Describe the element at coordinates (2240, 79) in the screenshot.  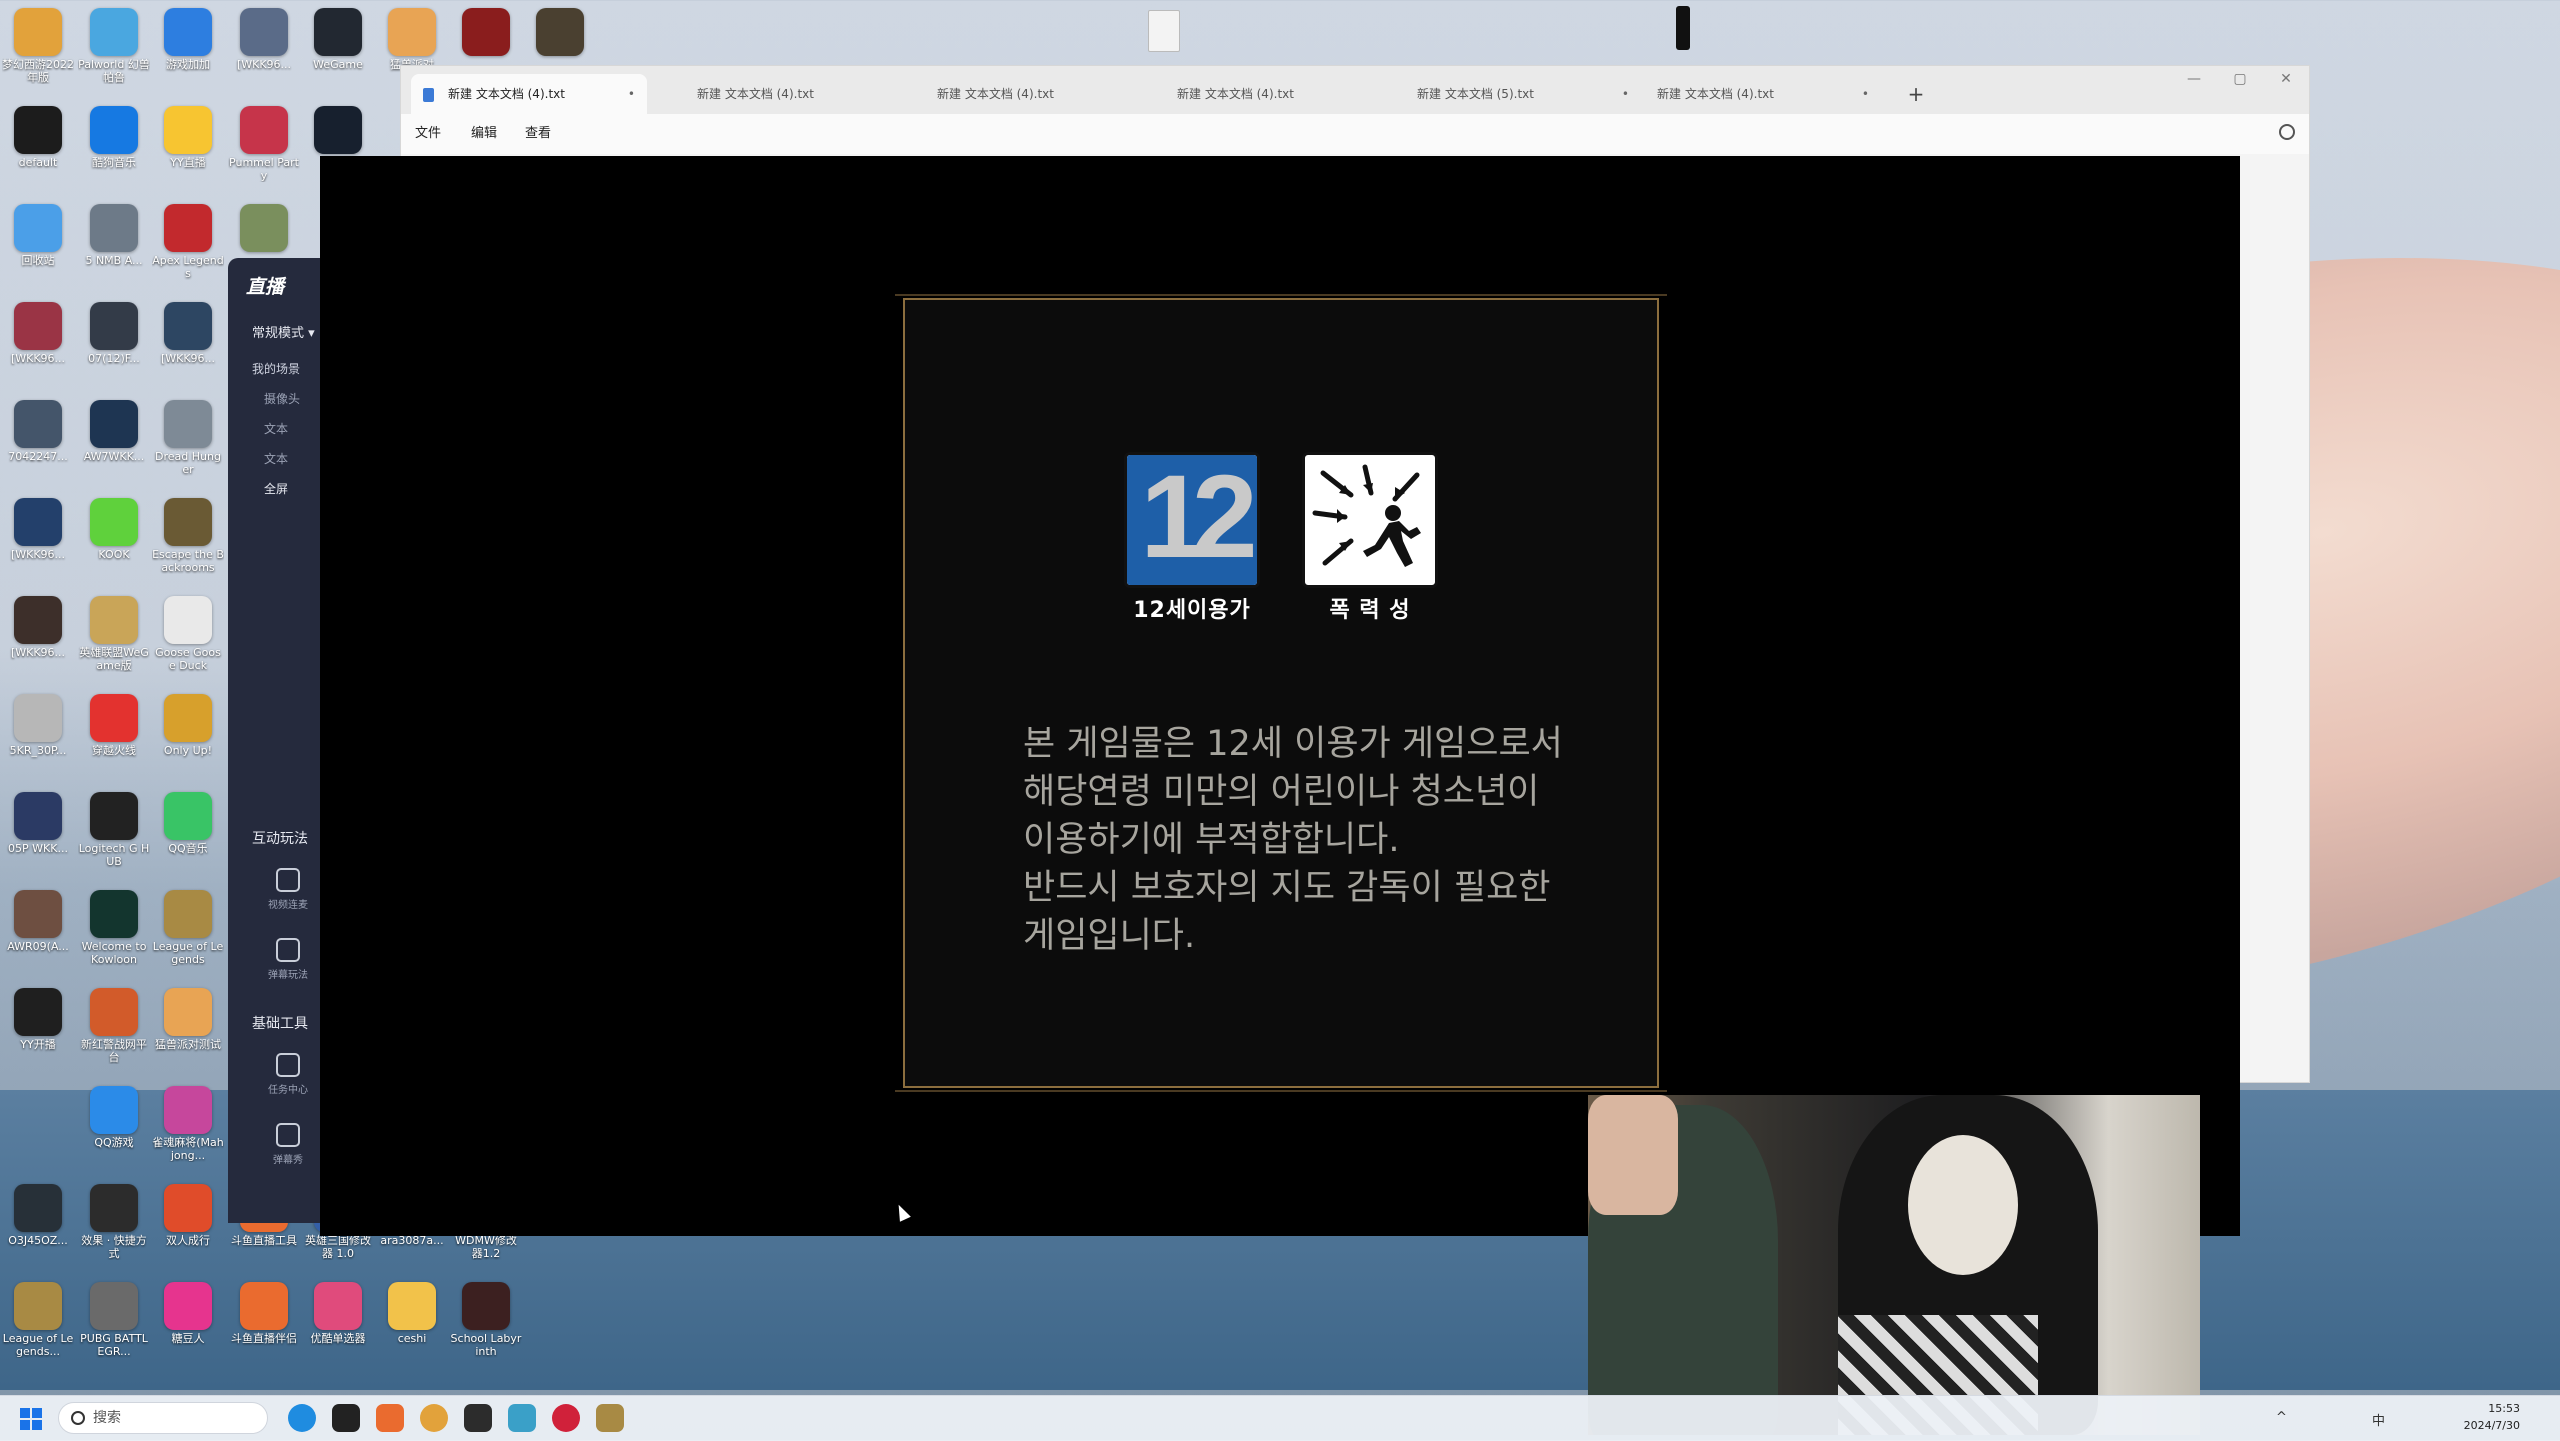
I see `maximize-button: ▢` at that location.